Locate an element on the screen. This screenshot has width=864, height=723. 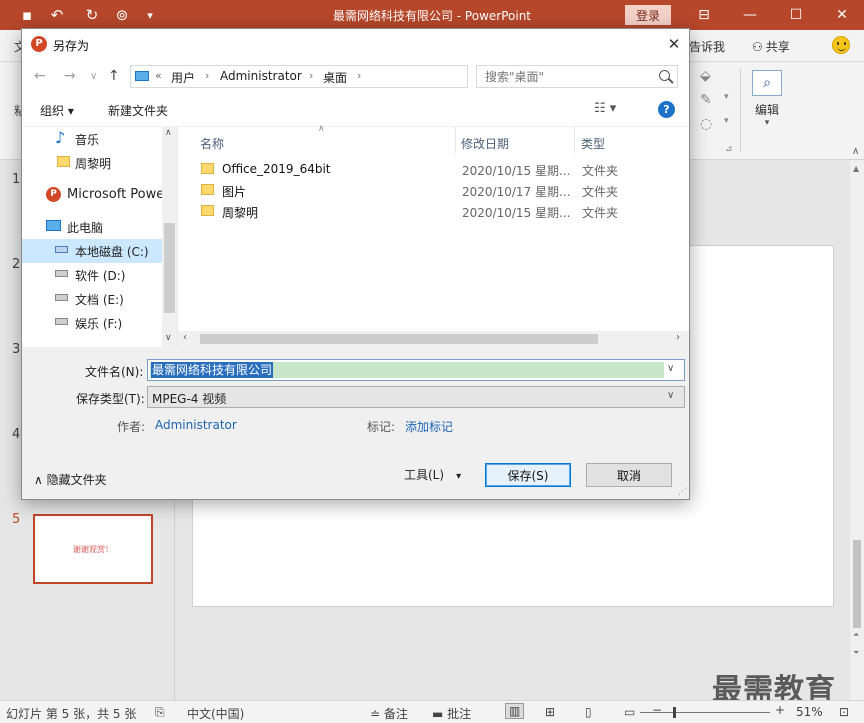
hide-folders-toggle: ∧ 隐藏文件夹 is located at coordinates (70, 479).